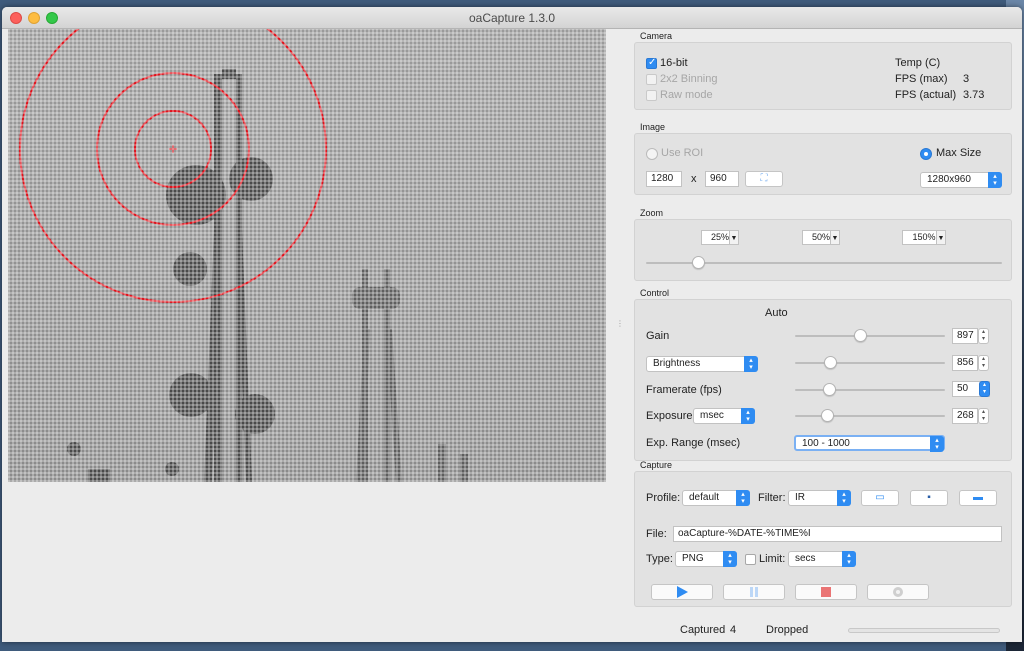 This screenshot has height=651, width=1024. Describe the element at coordinates (918, 63) in the screenshot. I see `temp-label: Temp (C)` at that location.